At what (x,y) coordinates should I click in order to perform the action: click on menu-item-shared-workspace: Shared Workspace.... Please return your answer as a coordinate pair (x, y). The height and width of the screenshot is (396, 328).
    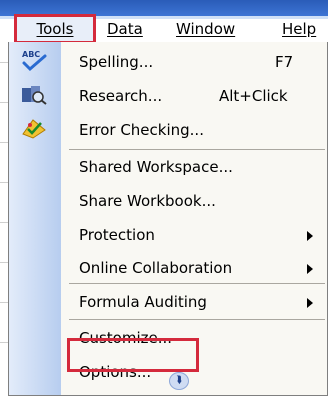
    Looking at the image, I should click on (192, 167).